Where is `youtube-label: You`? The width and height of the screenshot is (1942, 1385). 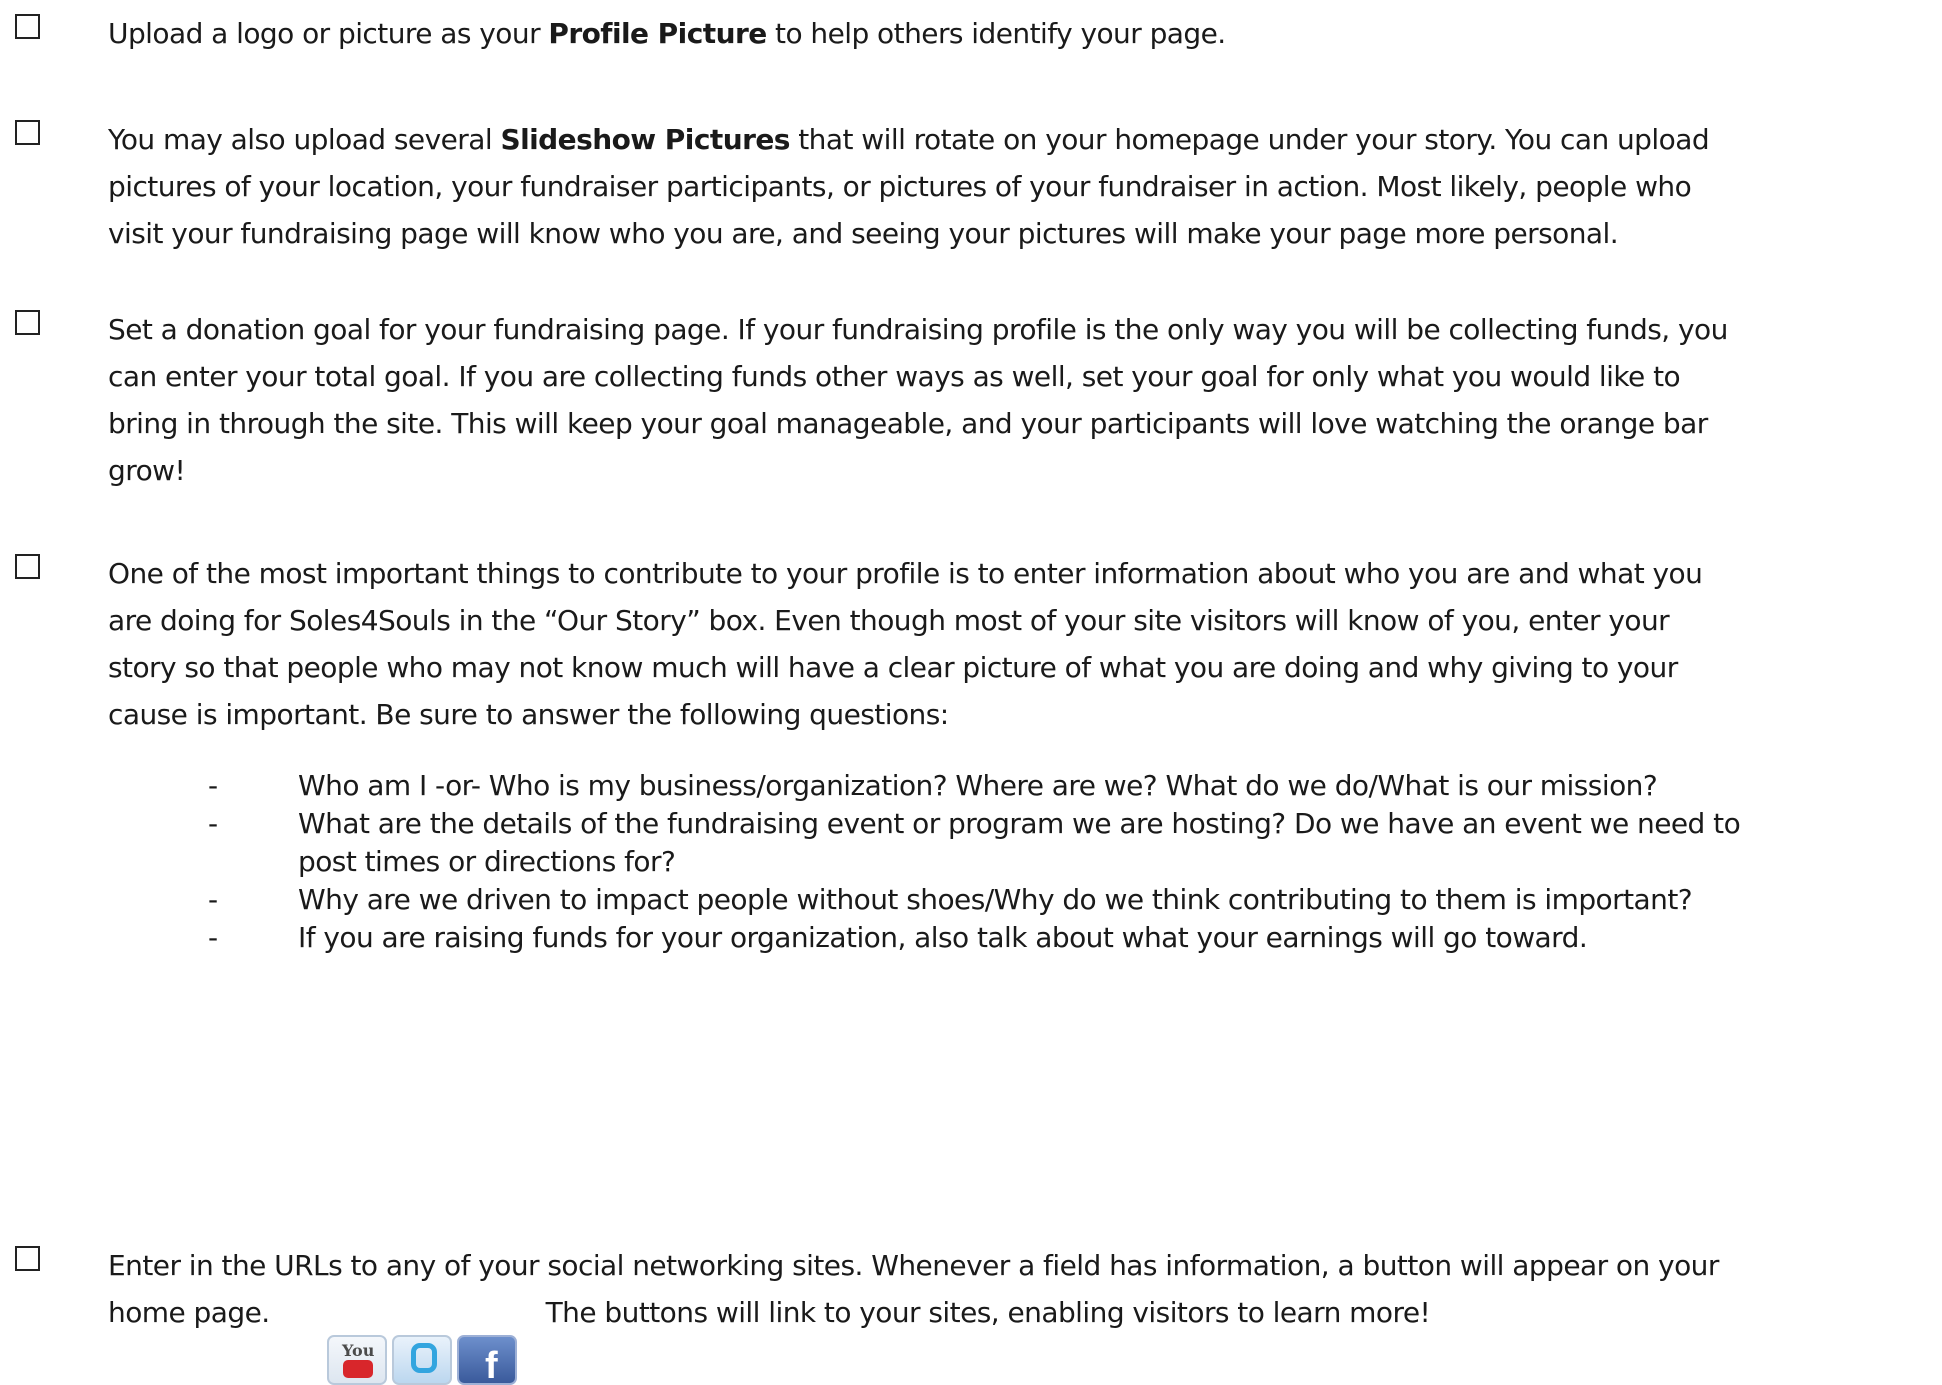 youtube-label: You is located at coordinates (358, 1350).